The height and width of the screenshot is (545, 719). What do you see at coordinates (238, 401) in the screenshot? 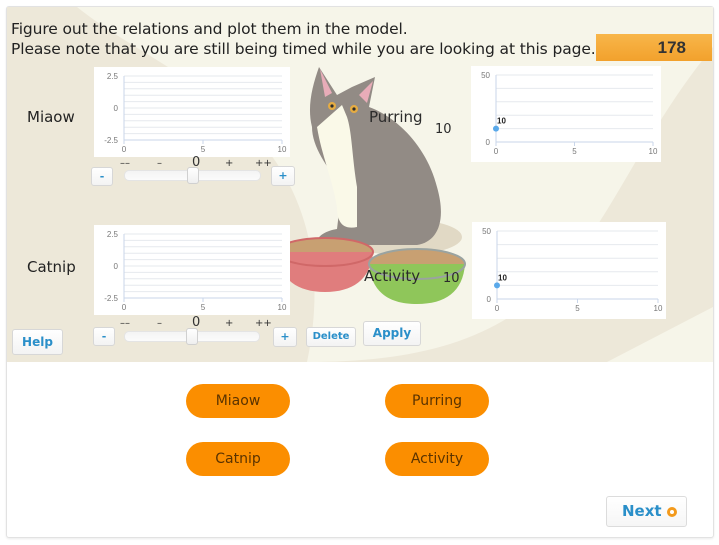
I see `variable-miaow: Miaow` at bounding box center [238, 401].